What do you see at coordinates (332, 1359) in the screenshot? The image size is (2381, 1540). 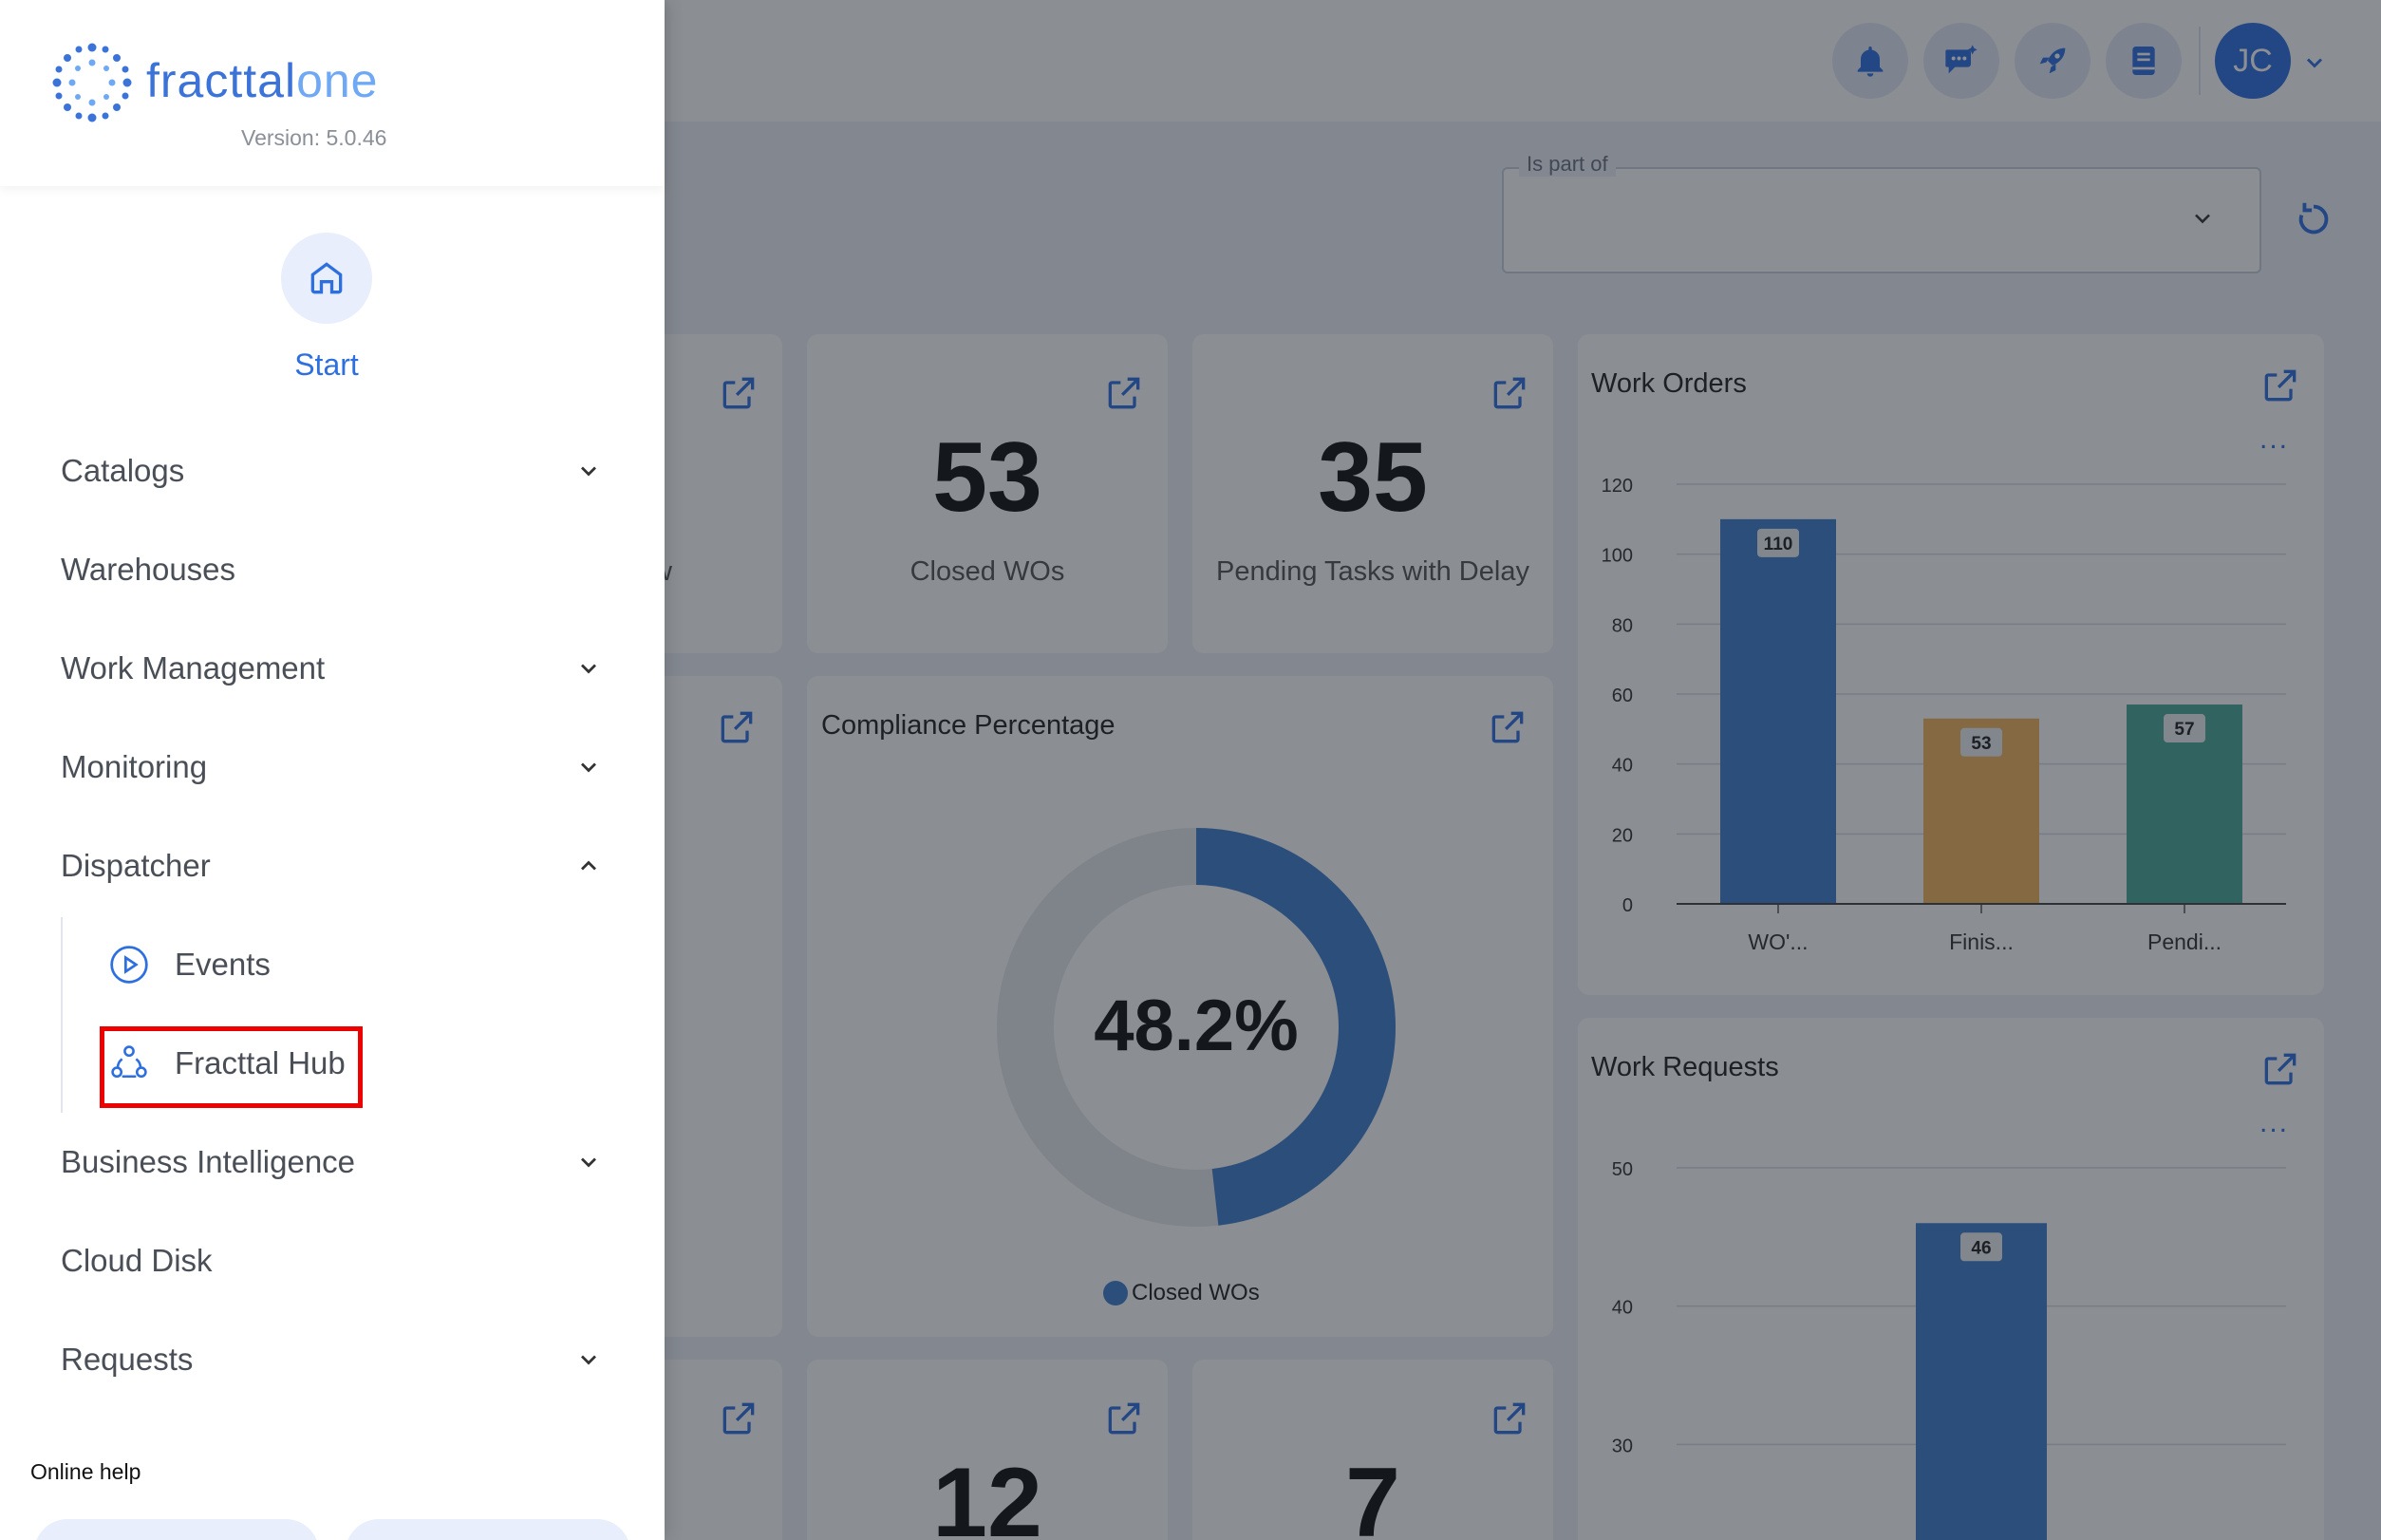 I see `sidebar-item-requests: Requests` at bounding box center [332, 1359].